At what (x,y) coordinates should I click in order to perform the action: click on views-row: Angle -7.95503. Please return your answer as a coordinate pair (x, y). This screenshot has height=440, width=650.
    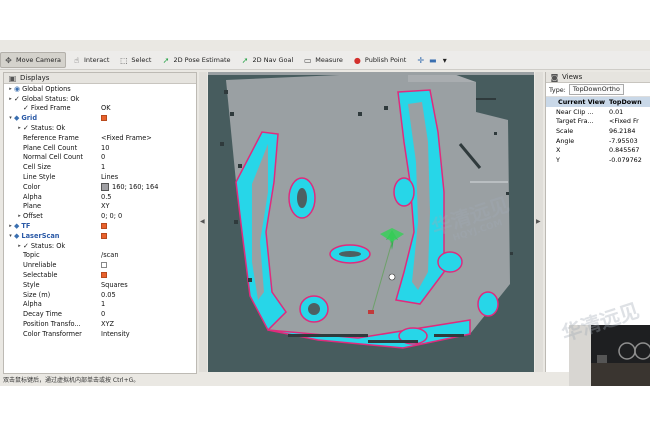
    Looking at the image, I should click on (598, 141).